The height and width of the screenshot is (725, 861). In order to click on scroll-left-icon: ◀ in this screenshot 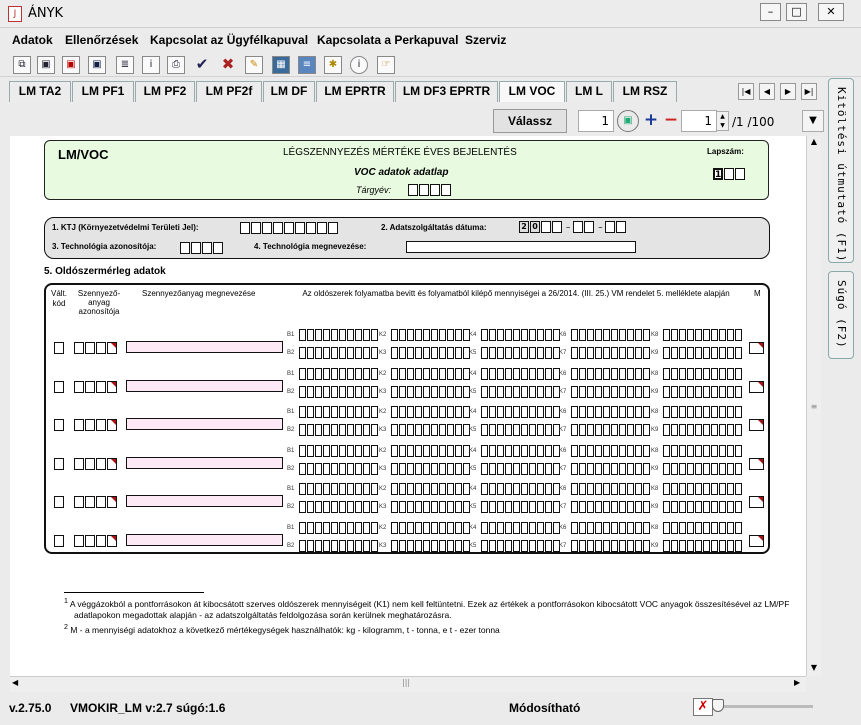, I will do `click(15, 682)`.